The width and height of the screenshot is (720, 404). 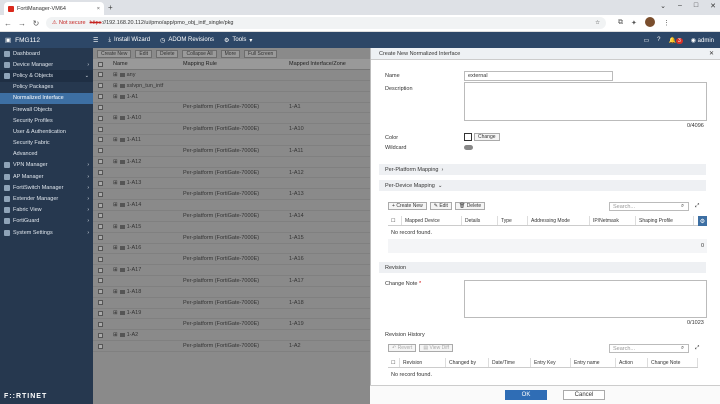 What do you see at coordinates (697, 348) in the screenshot?
I see `rh-expand-icon: ⤢` at bounding box center [697, 348].